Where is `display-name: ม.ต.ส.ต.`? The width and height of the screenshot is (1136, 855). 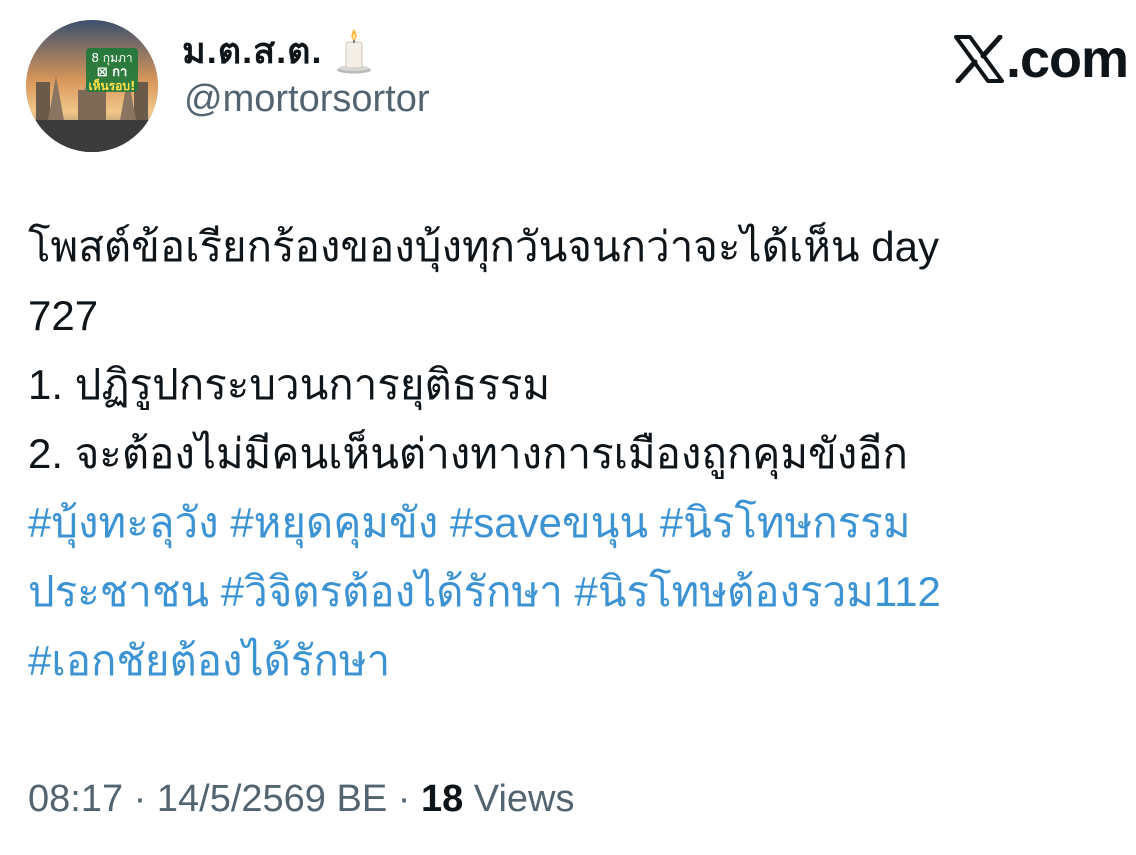
display-name: ม.ต.ส.ต. is located at coordinates (252, 50).